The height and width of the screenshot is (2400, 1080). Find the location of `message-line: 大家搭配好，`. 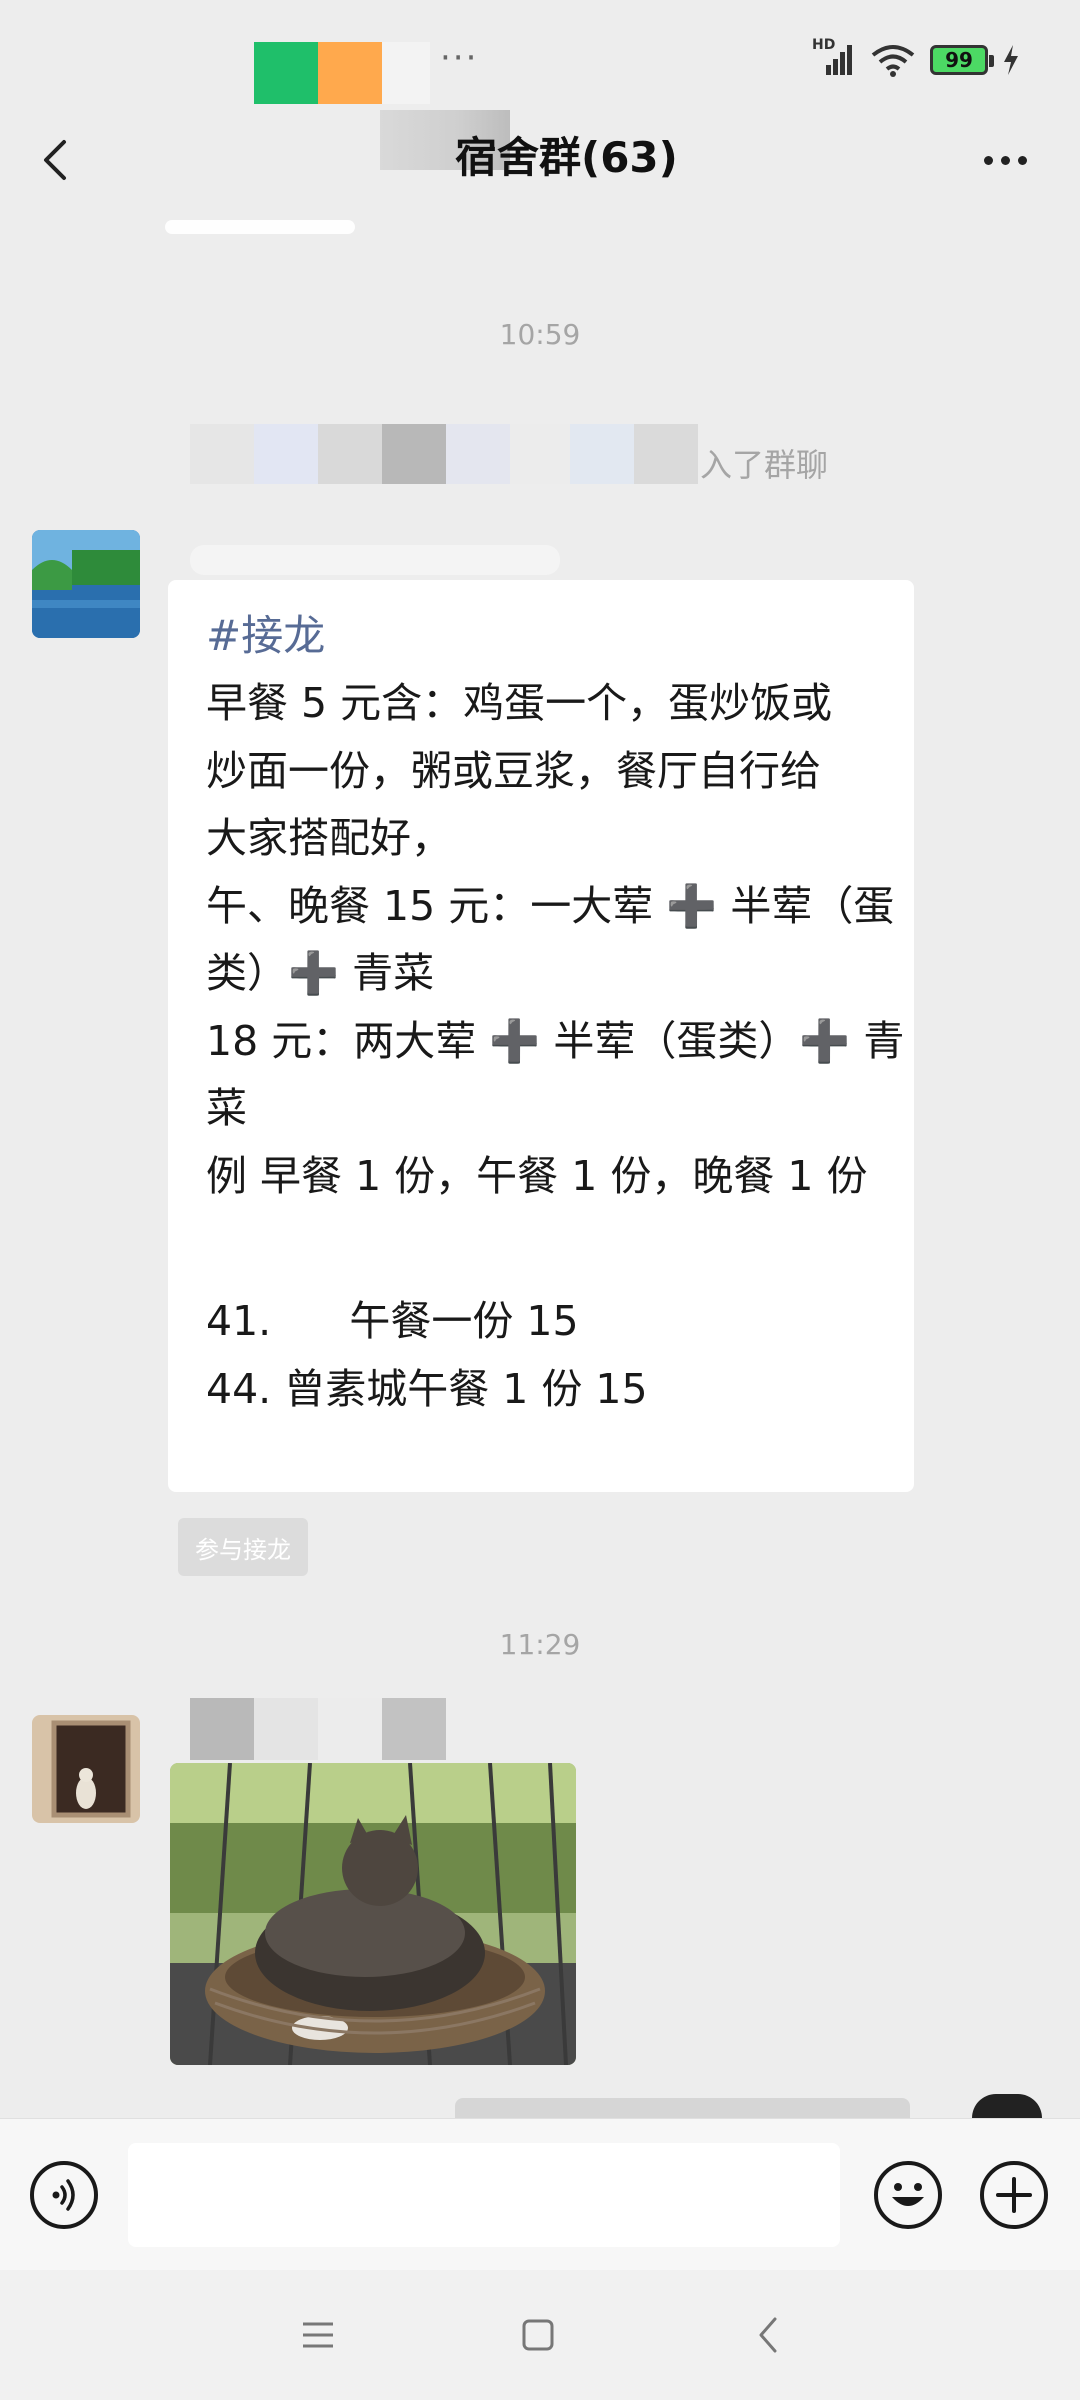

message-line: 大家搭配好， is located at coordinates (329, 838).